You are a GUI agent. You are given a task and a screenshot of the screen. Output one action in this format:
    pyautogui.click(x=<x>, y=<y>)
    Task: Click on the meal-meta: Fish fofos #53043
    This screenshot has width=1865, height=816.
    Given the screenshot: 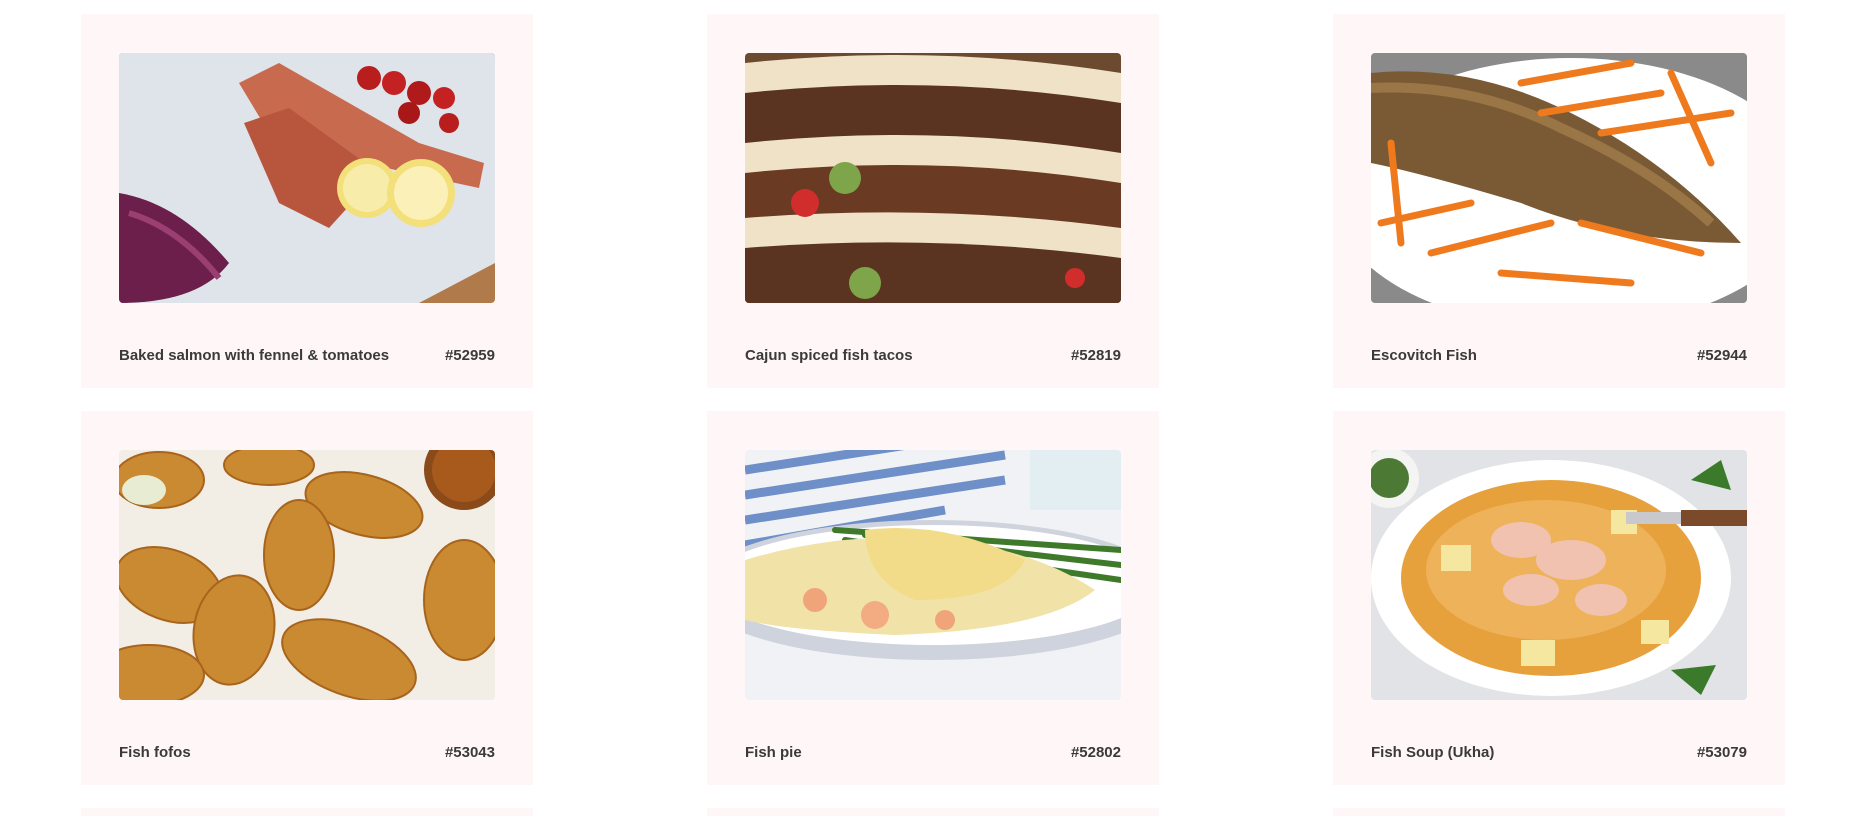 What is the action you would take?
    pyautogui.click(x=307, y=752)
    